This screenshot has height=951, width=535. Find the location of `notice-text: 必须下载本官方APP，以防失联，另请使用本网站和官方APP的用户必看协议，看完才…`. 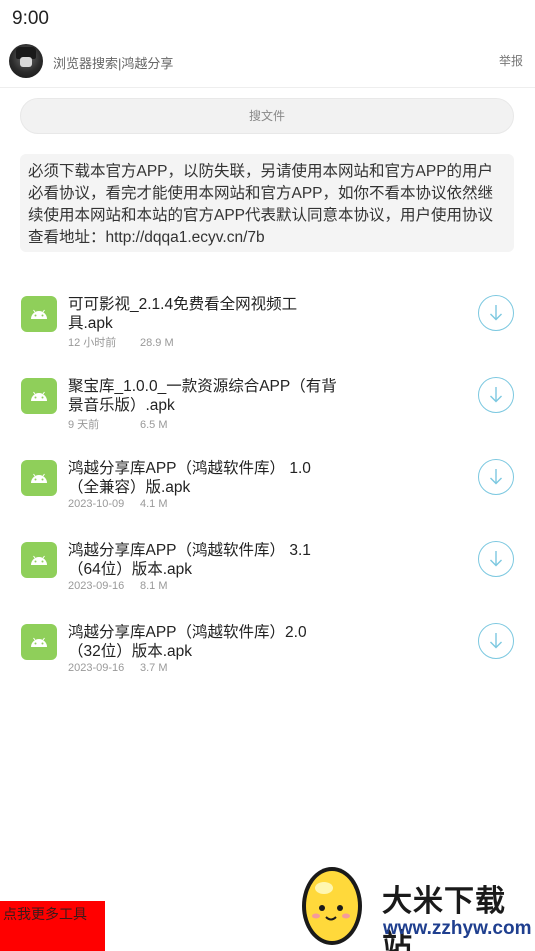

notice-text: 必须下载本官方APP，以防失联，另请使用本网站和官方APP的用户必看协议，看完才… is located at coordinates (267, 203).